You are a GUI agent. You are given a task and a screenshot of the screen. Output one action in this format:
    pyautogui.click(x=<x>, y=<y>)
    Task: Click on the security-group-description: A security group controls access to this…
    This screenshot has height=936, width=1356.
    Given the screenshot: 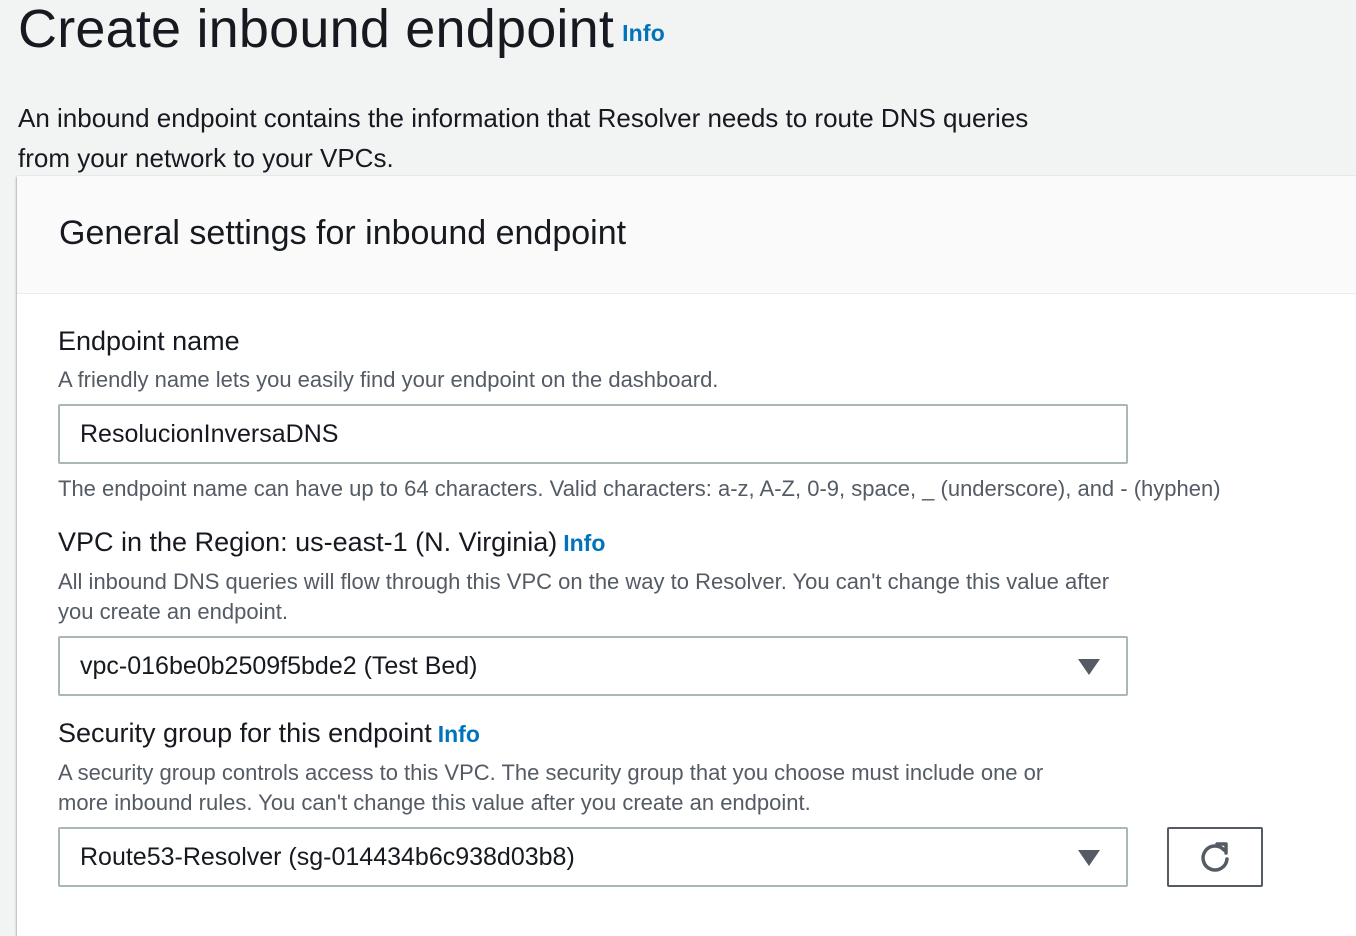 What is the action you would take?
    pyautogui.click(x=551, y=787)
    